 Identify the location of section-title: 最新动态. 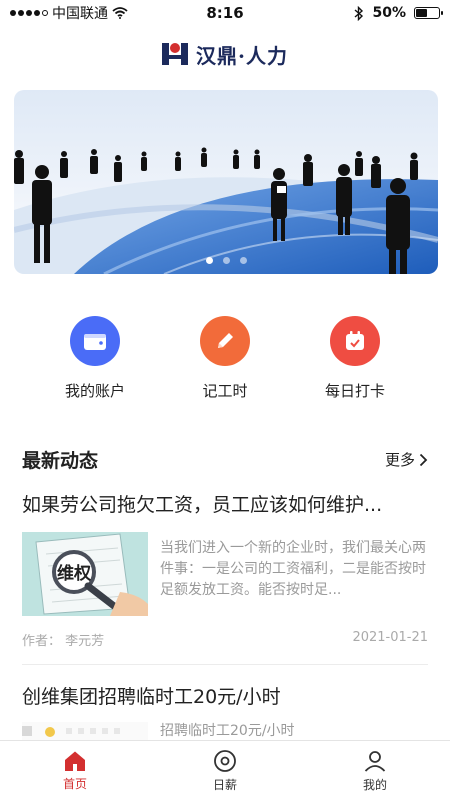
(60, 461).